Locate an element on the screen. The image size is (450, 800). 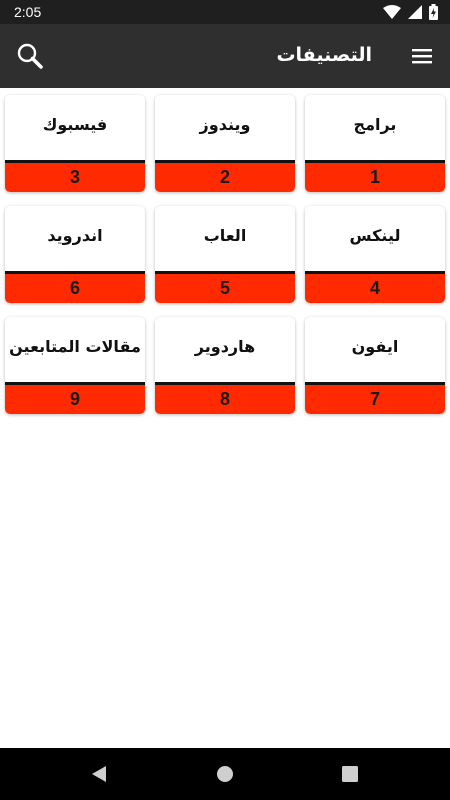
category-label: برامج is located at coordinates (375, 124).